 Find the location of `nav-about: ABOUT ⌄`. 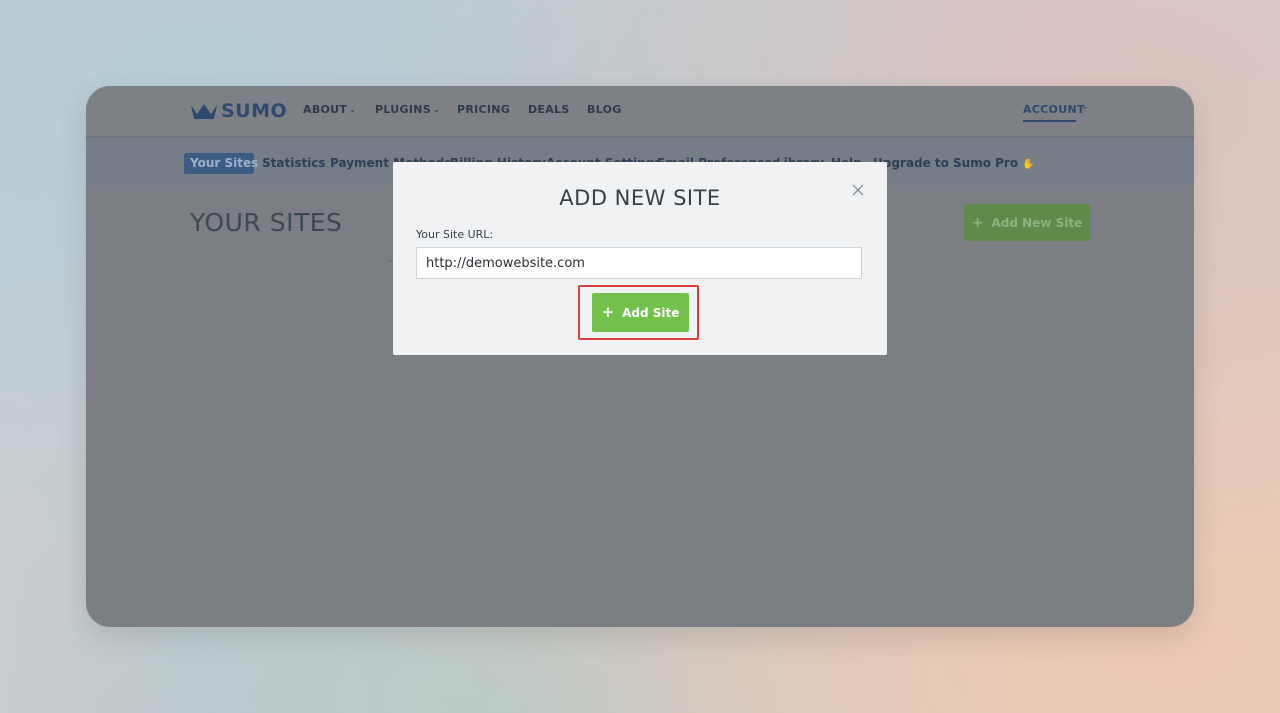

nav-about: ABOUT ⌄ is located at coordinates (329, 109).